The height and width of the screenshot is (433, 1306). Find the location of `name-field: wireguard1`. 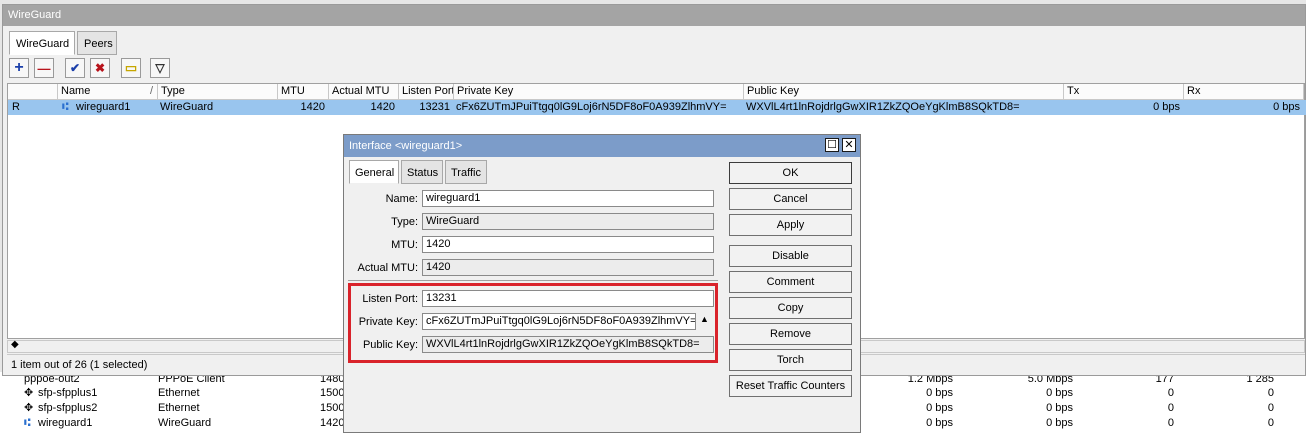

name-field: wireguard1 is located at coordinates (568, 198).